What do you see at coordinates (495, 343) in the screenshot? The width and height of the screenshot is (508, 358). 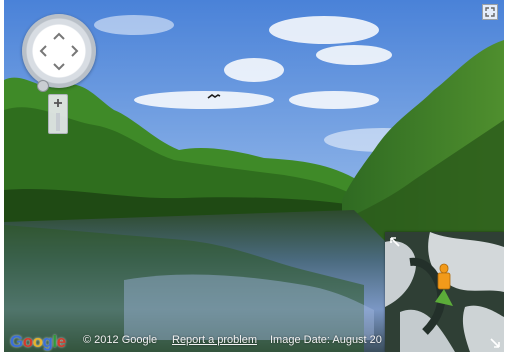 I see `resize-arrow-icon` at bounding box center [495, 343].